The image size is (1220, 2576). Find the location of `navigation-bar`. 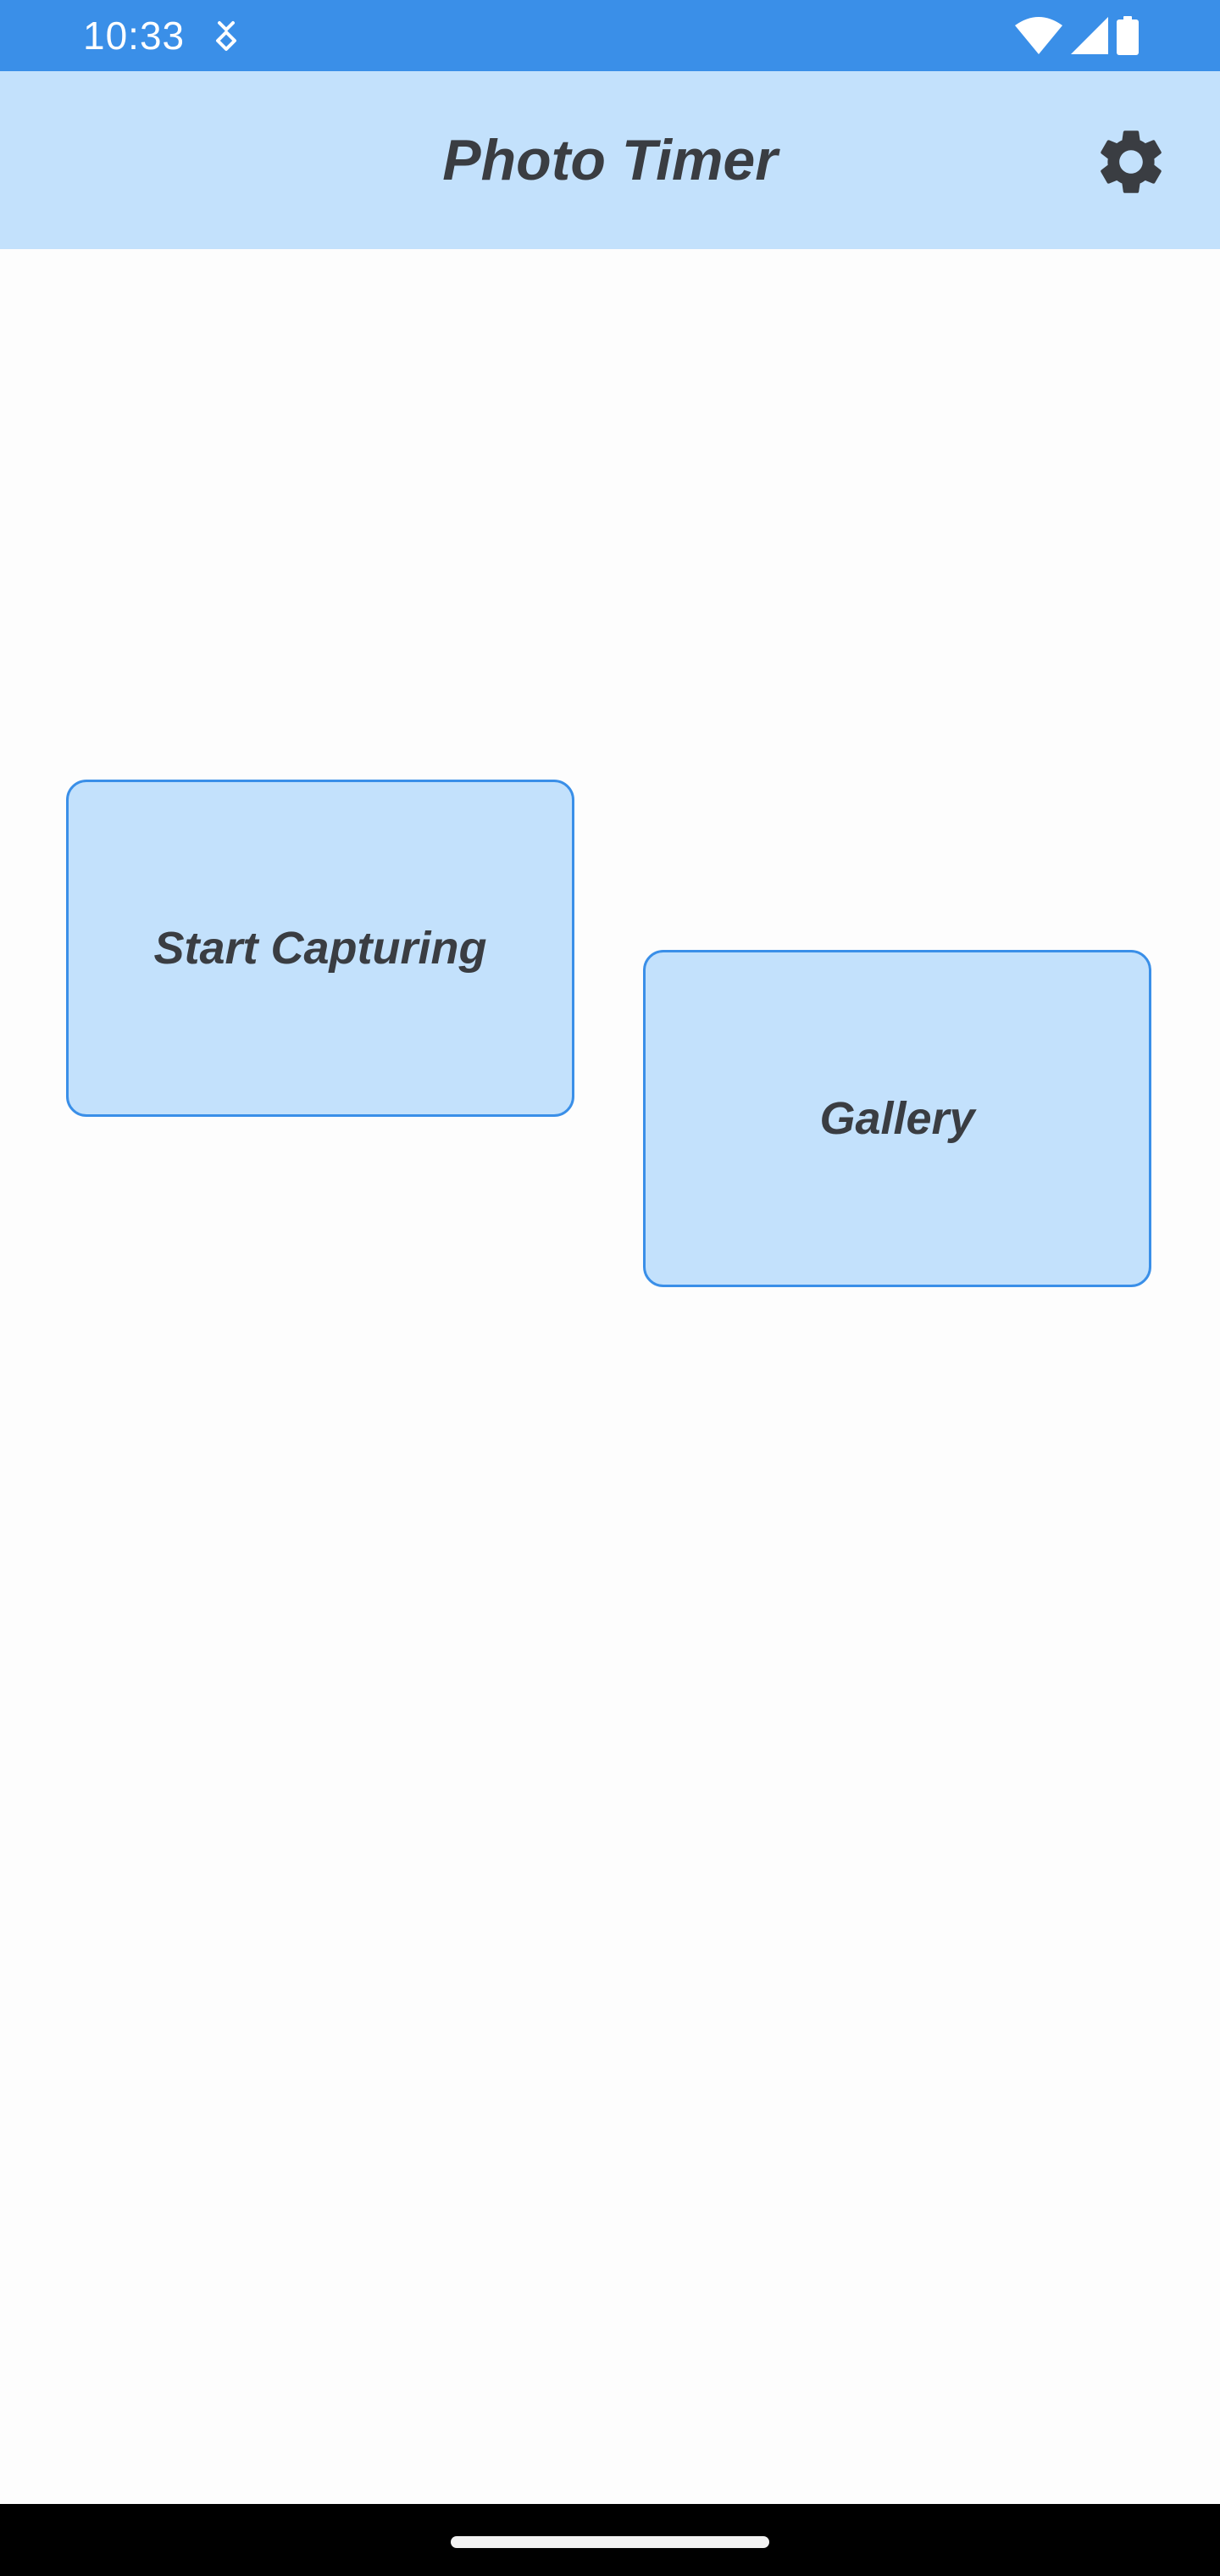

navigation-bar is located at coordinates (610, 2540).